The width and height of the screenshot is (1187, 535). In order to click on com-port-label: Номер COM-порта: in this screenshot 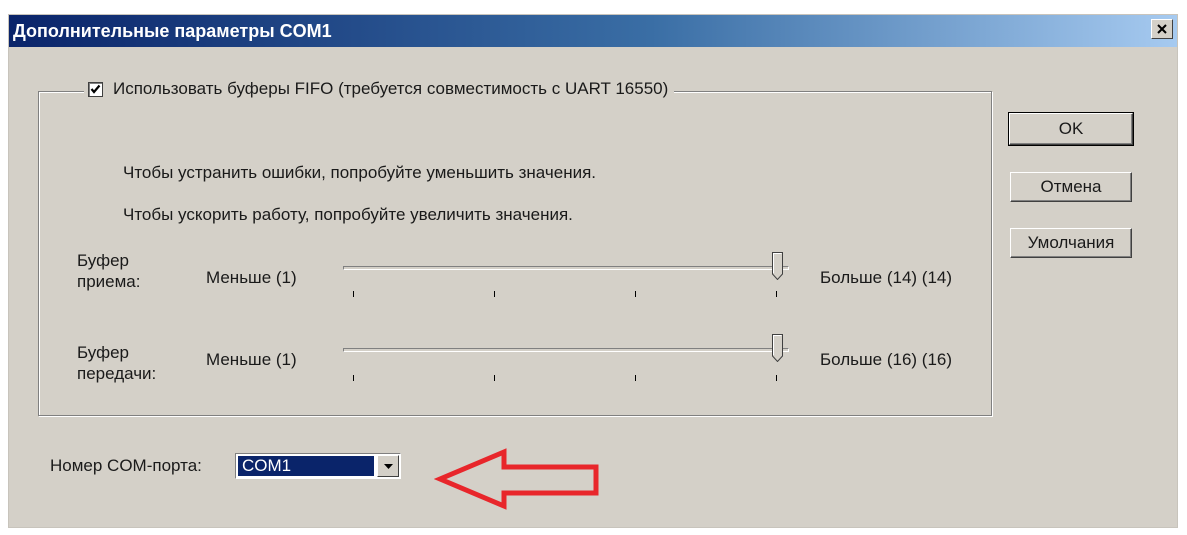, I will do `click(126, 465)`.